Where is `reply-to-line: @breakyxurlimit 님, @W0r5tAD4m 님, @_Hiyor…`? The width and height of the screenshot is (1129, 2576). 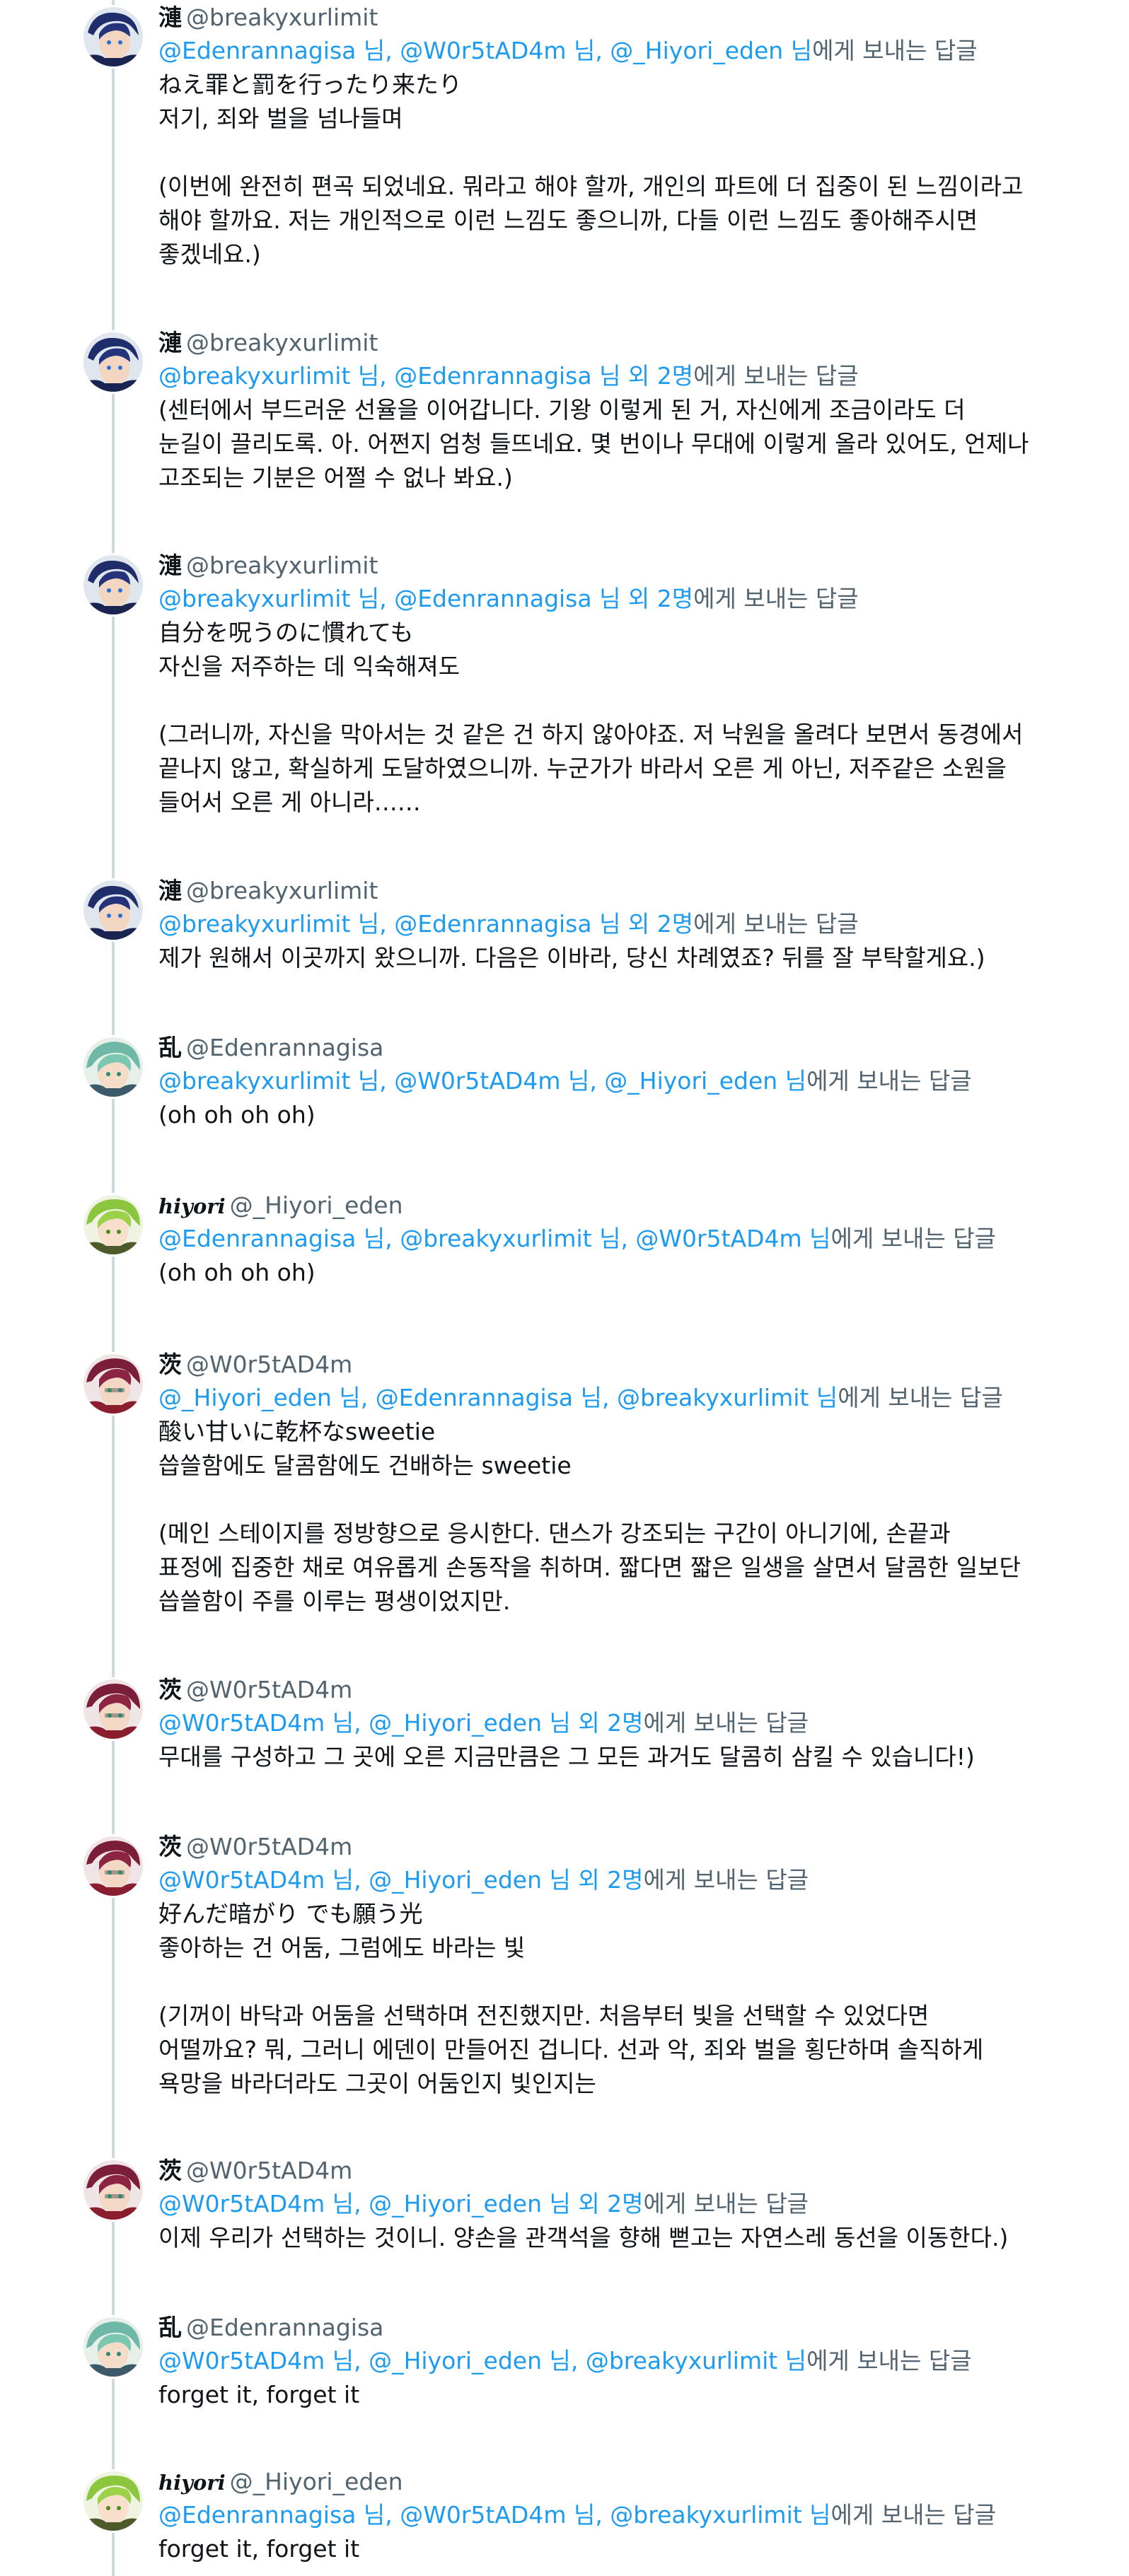 reply-to-line: @breakyxurlimit 님, @W0r5tAD4m 님, @_Hiyor… is located at coordinates (629, 1081).